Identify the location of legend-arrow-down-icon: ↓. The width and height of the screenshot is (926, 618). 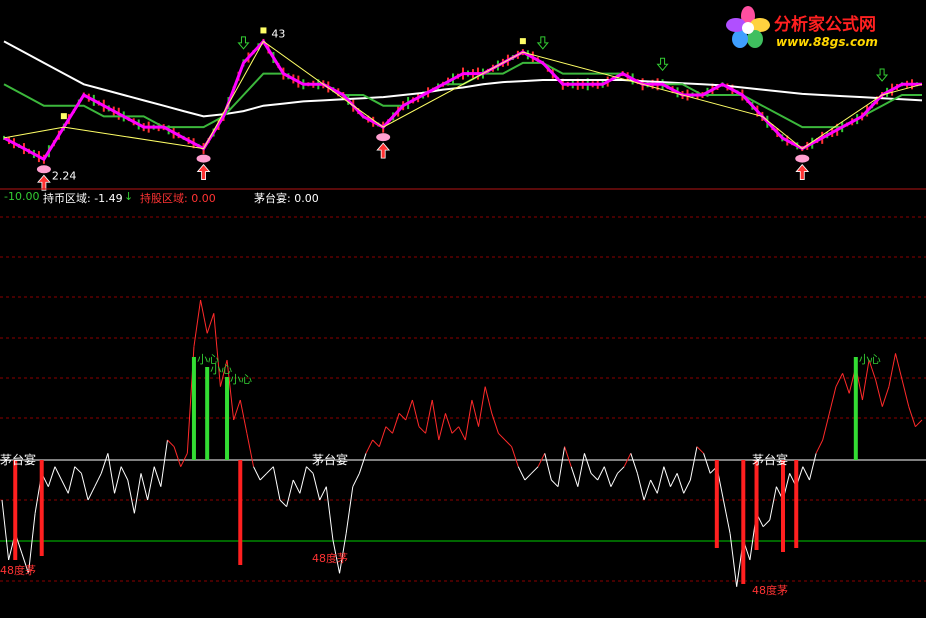
(129, 196).